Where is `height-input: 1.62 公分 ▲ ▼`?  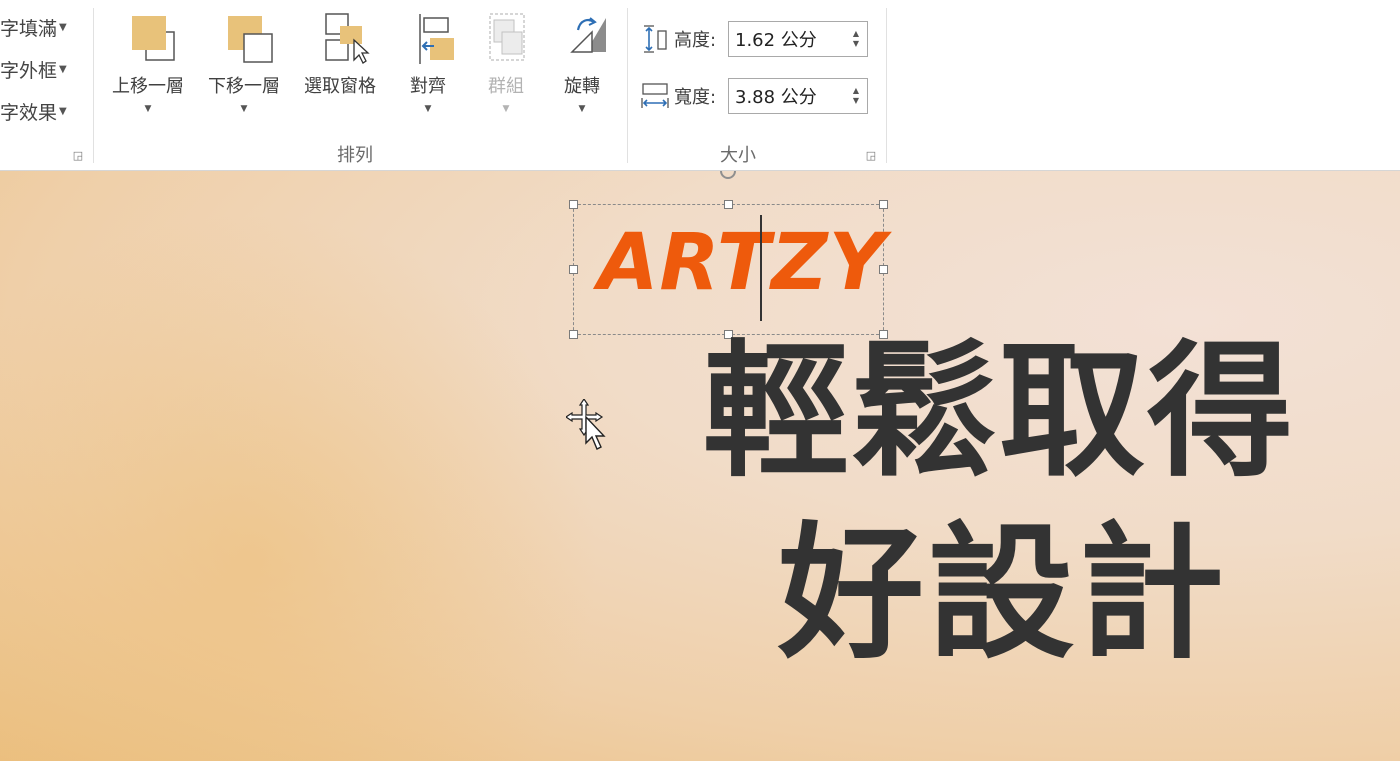
height-input: 1.62 公分 ▲ ▼ is located at coordinates (798, 39).